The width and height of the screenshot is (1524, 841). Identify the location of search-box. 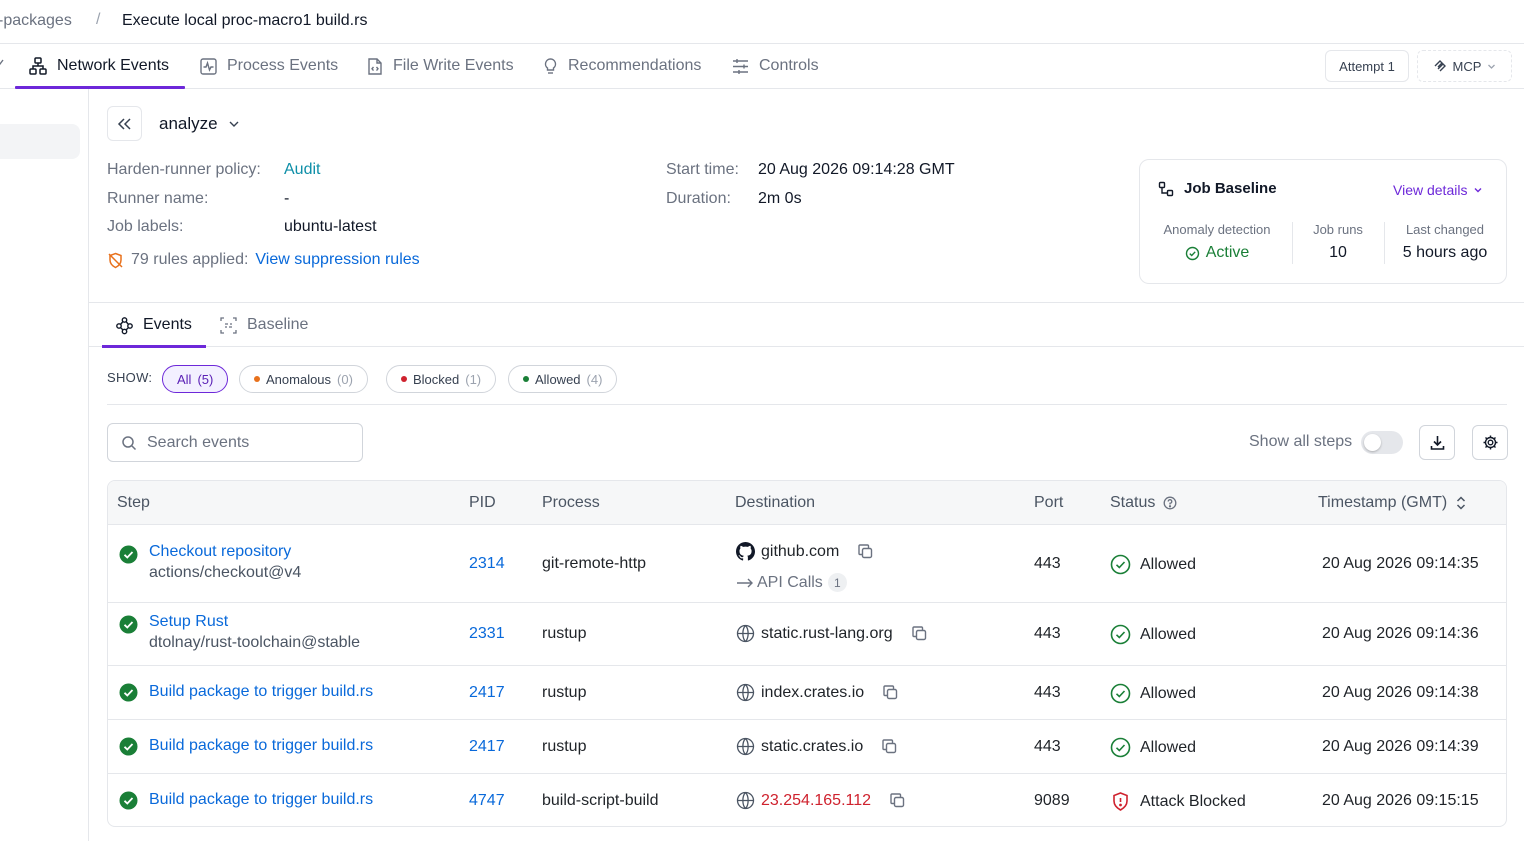
(235, 442).